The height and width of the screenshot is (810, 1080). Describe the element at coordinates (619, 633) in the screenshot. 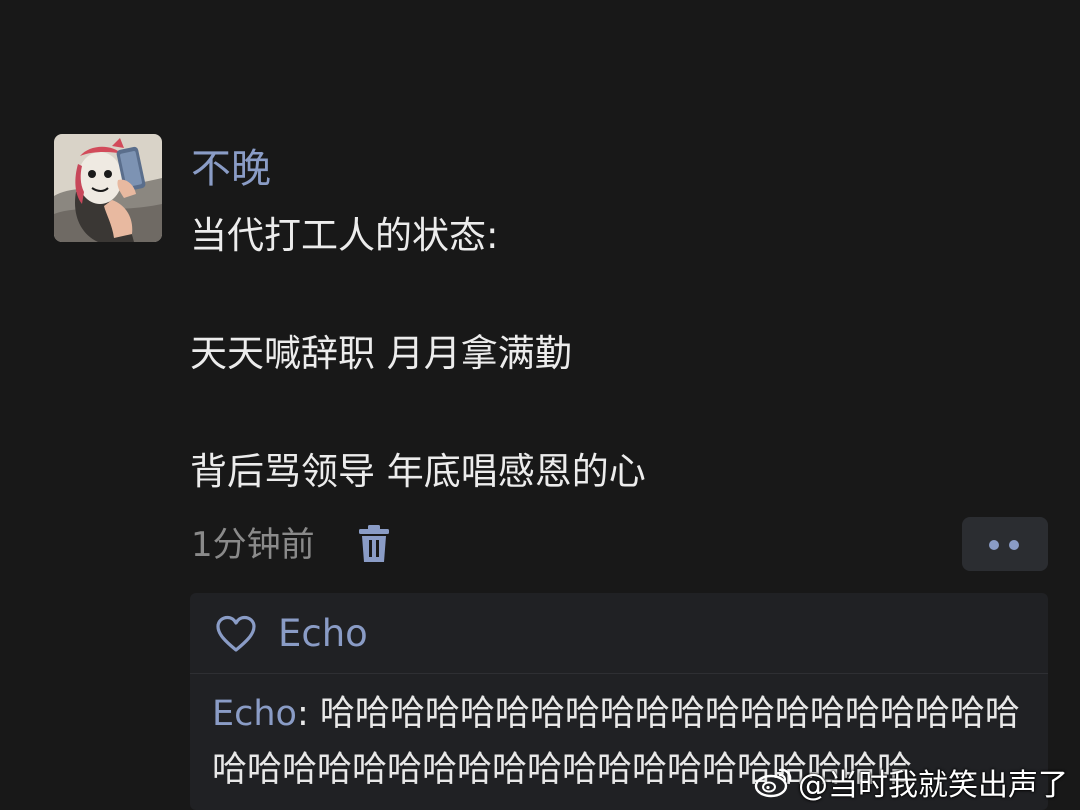

I see `likes-row: Echo` at that location.